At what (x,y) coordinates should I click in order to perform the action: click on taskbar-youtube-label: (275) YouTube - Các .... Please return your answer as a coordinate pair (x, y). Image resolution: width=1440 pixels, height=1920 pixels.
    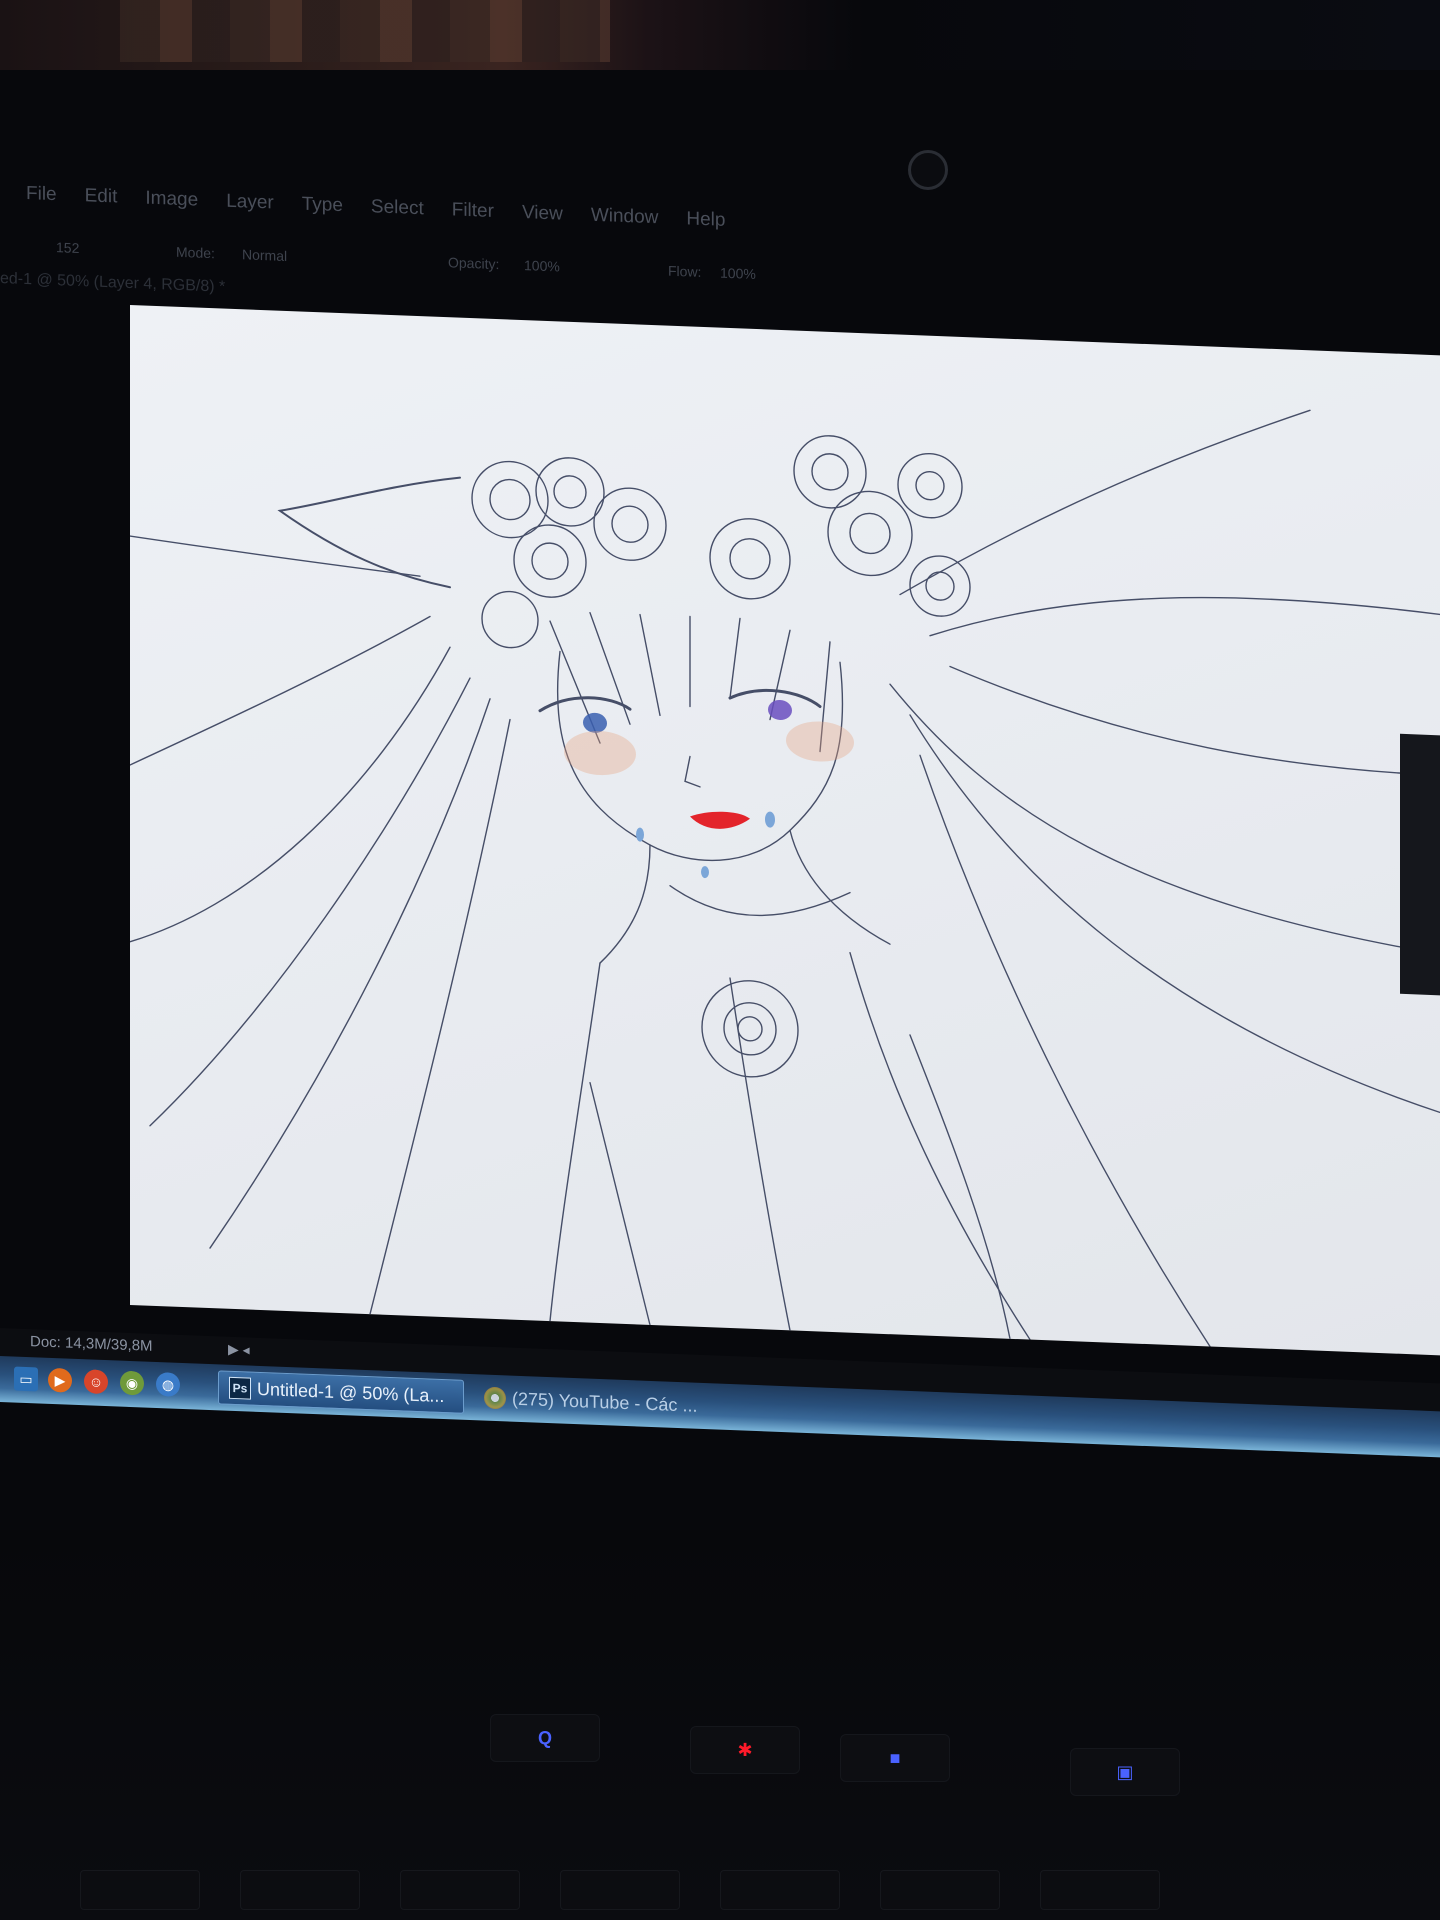
    Looking at the image, I should click on (605, 1402).